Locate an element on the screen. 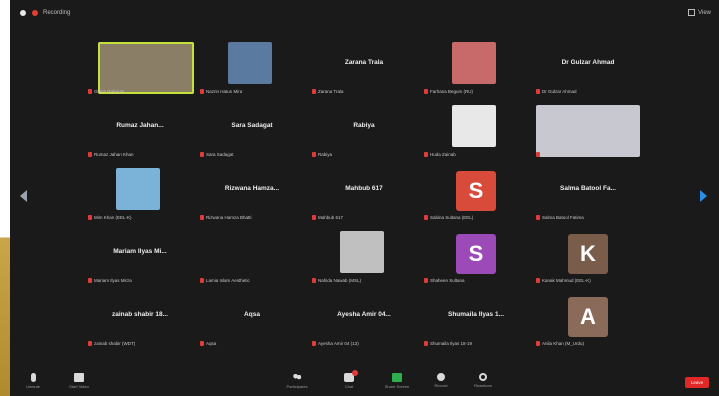 The image size is (719, 396). view-label: View is located at coordinates (704, 12).